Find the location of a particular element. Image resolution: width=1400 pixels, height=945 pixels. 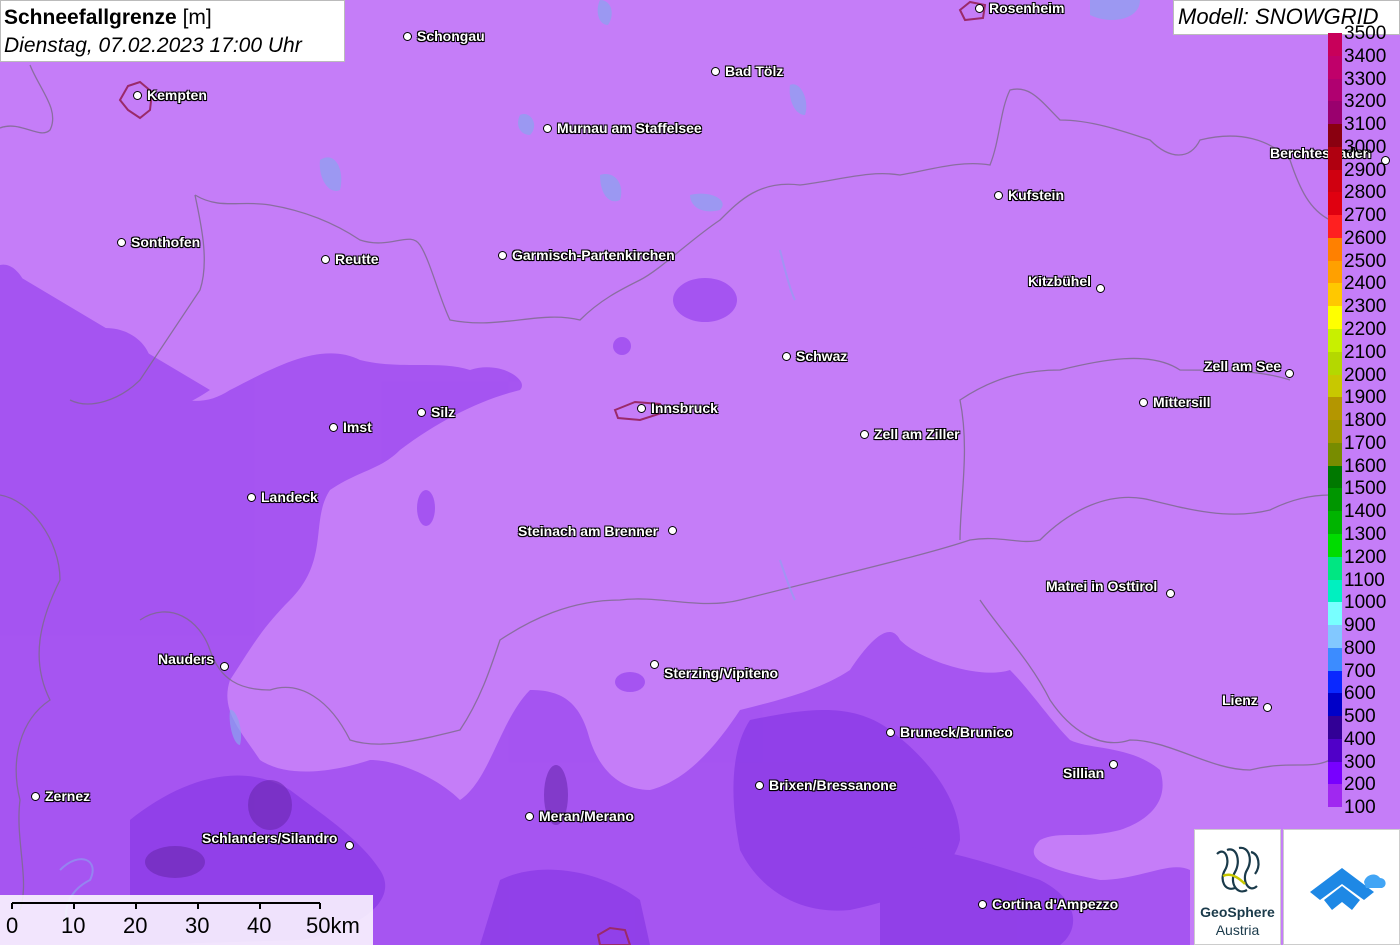

legend-row: 1300 is located at coordinates (1364, 540).